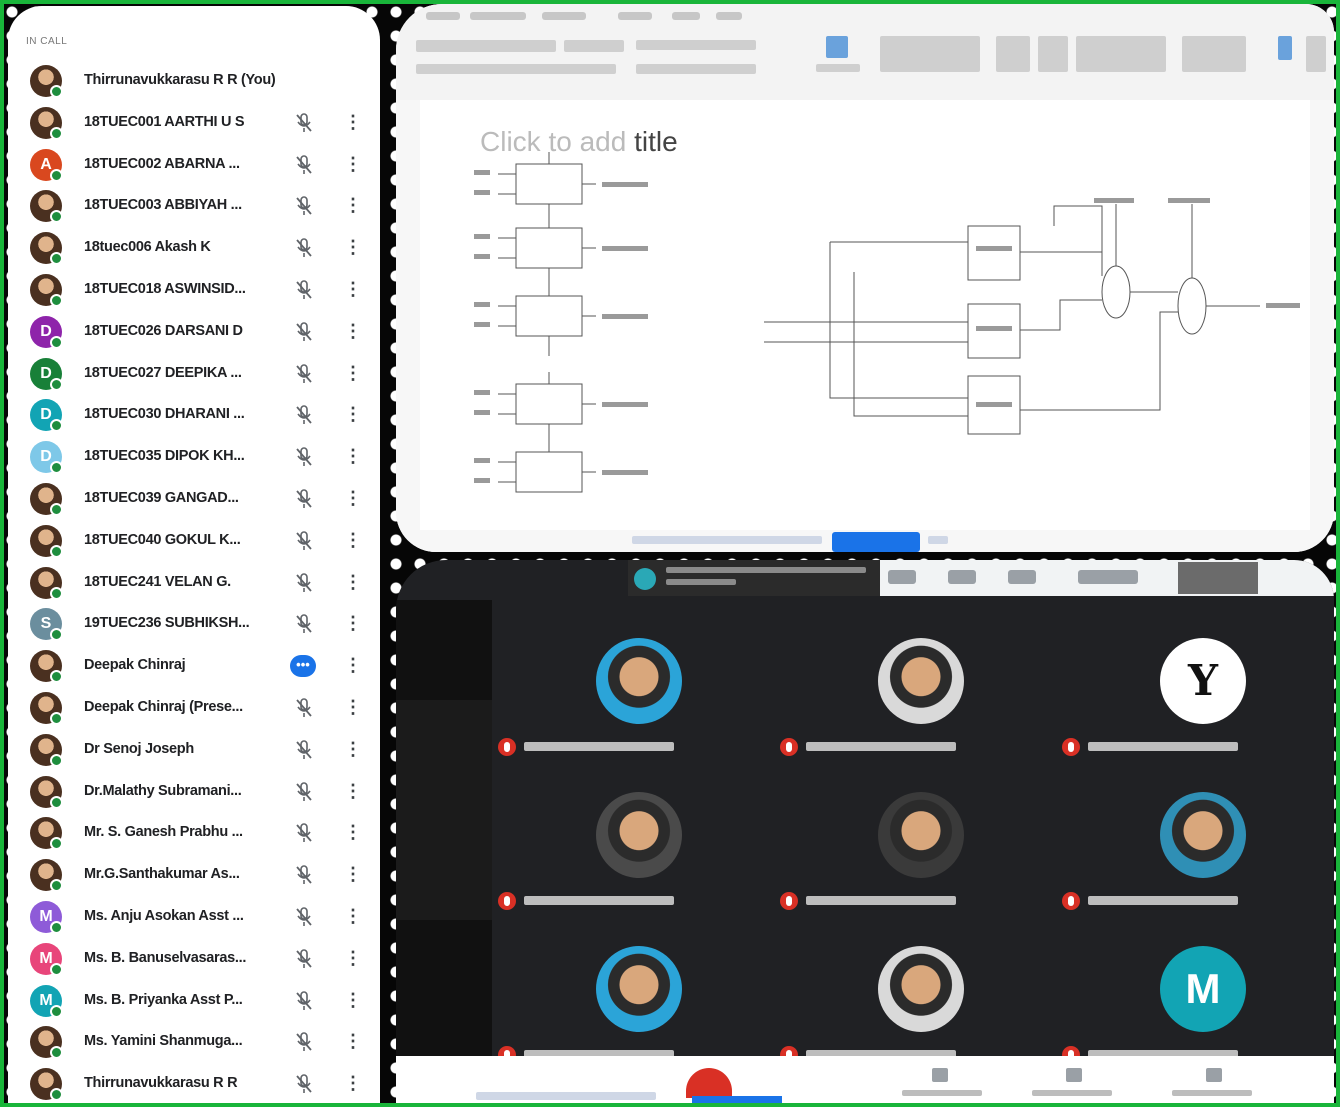 The width and height of the screenshot is (1340, 1107). Describe the element at coordinates (194, 708) in the screenshot. I see `participant-row: Deepak Chinraj (Prese... ⋮` at that location.